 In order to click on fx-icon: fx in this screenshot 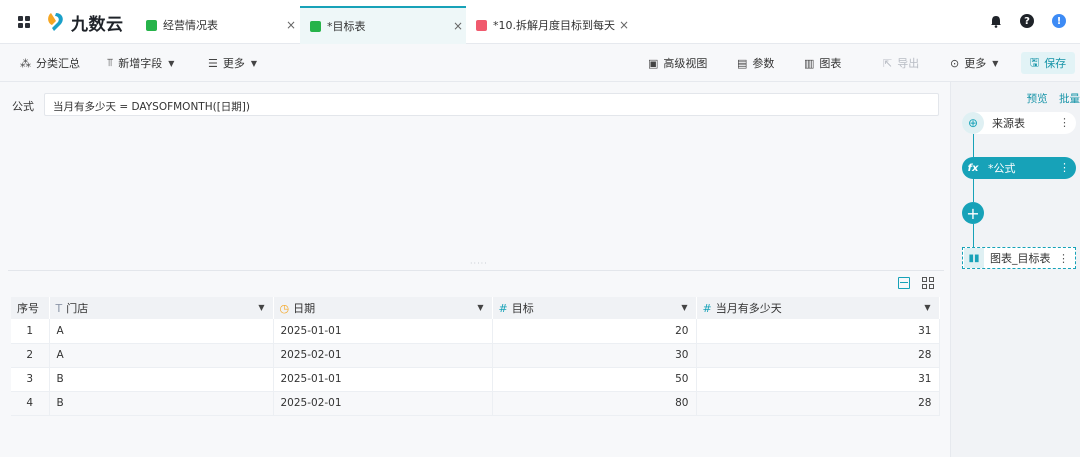, I will do `click(973, 168)`.